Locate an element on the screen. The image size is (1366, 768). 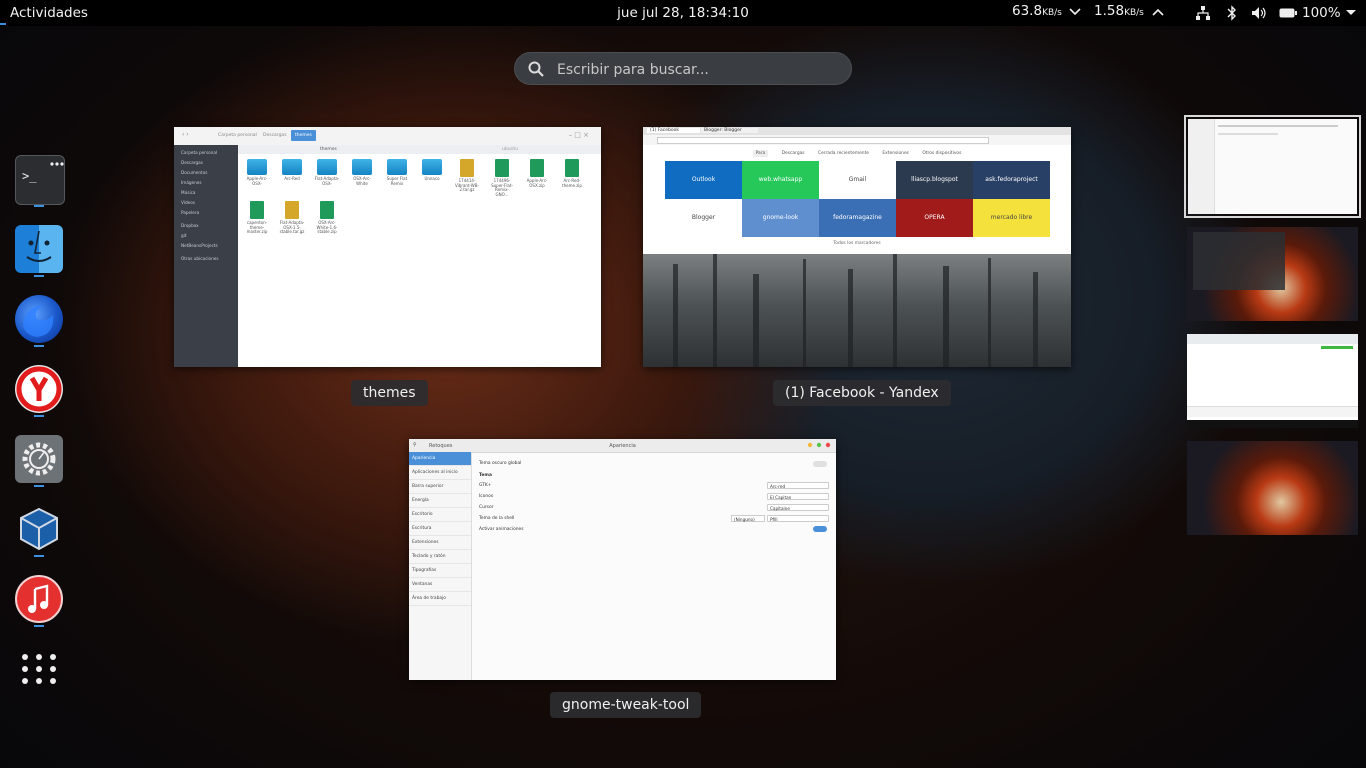
tweak-row-label: Tema is located at coordinates (485, 475).